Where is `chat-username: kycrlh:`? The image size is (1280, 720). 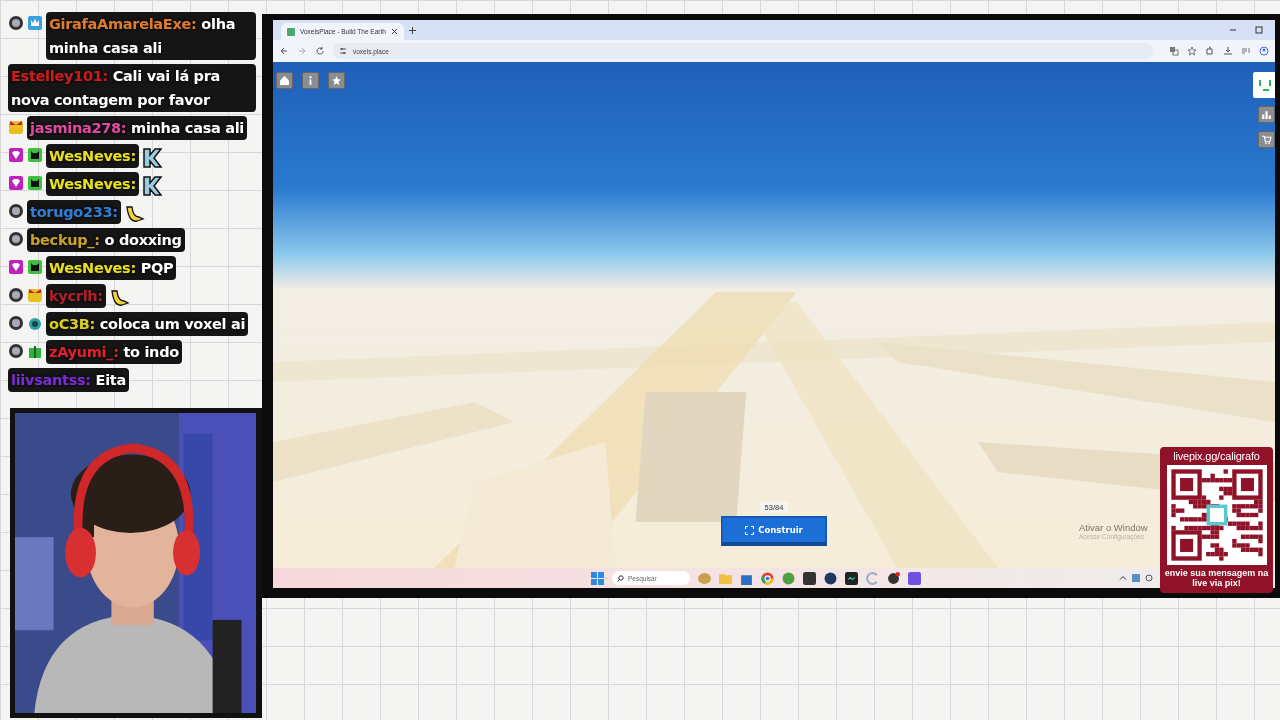 chat-username: kycrlh: is located at coordinates (76, 296).